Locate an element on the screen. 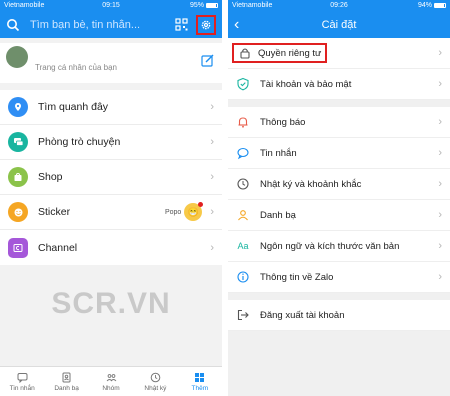 Image resolution: width=450 pixels, height=396 pixels. settings-group-logout: Đăng xuất tài khoản is located at coordinates (339, 315).